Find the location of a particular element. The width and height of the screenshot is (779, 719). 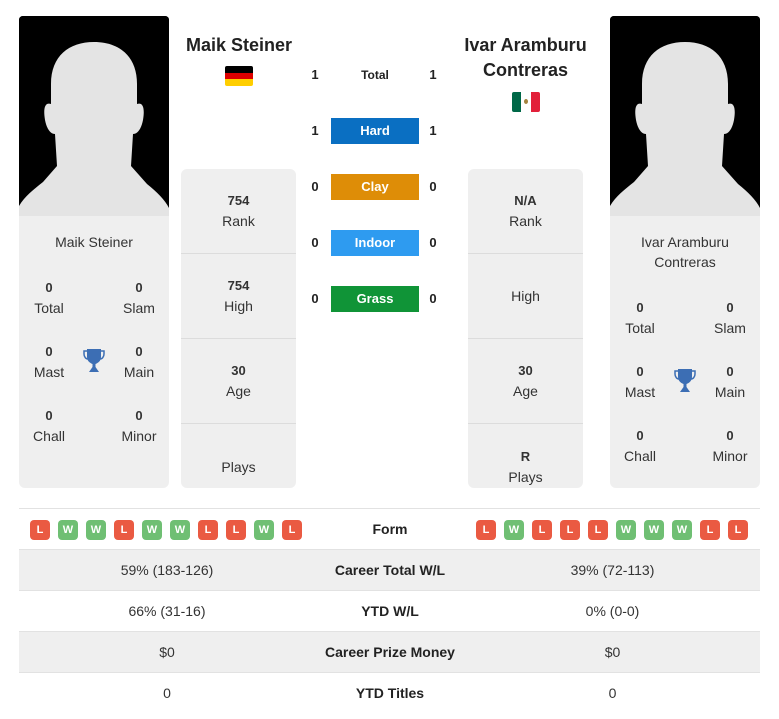

player-card-name: Ivar Aramburu Contreras is located at coordinates (685, 252).